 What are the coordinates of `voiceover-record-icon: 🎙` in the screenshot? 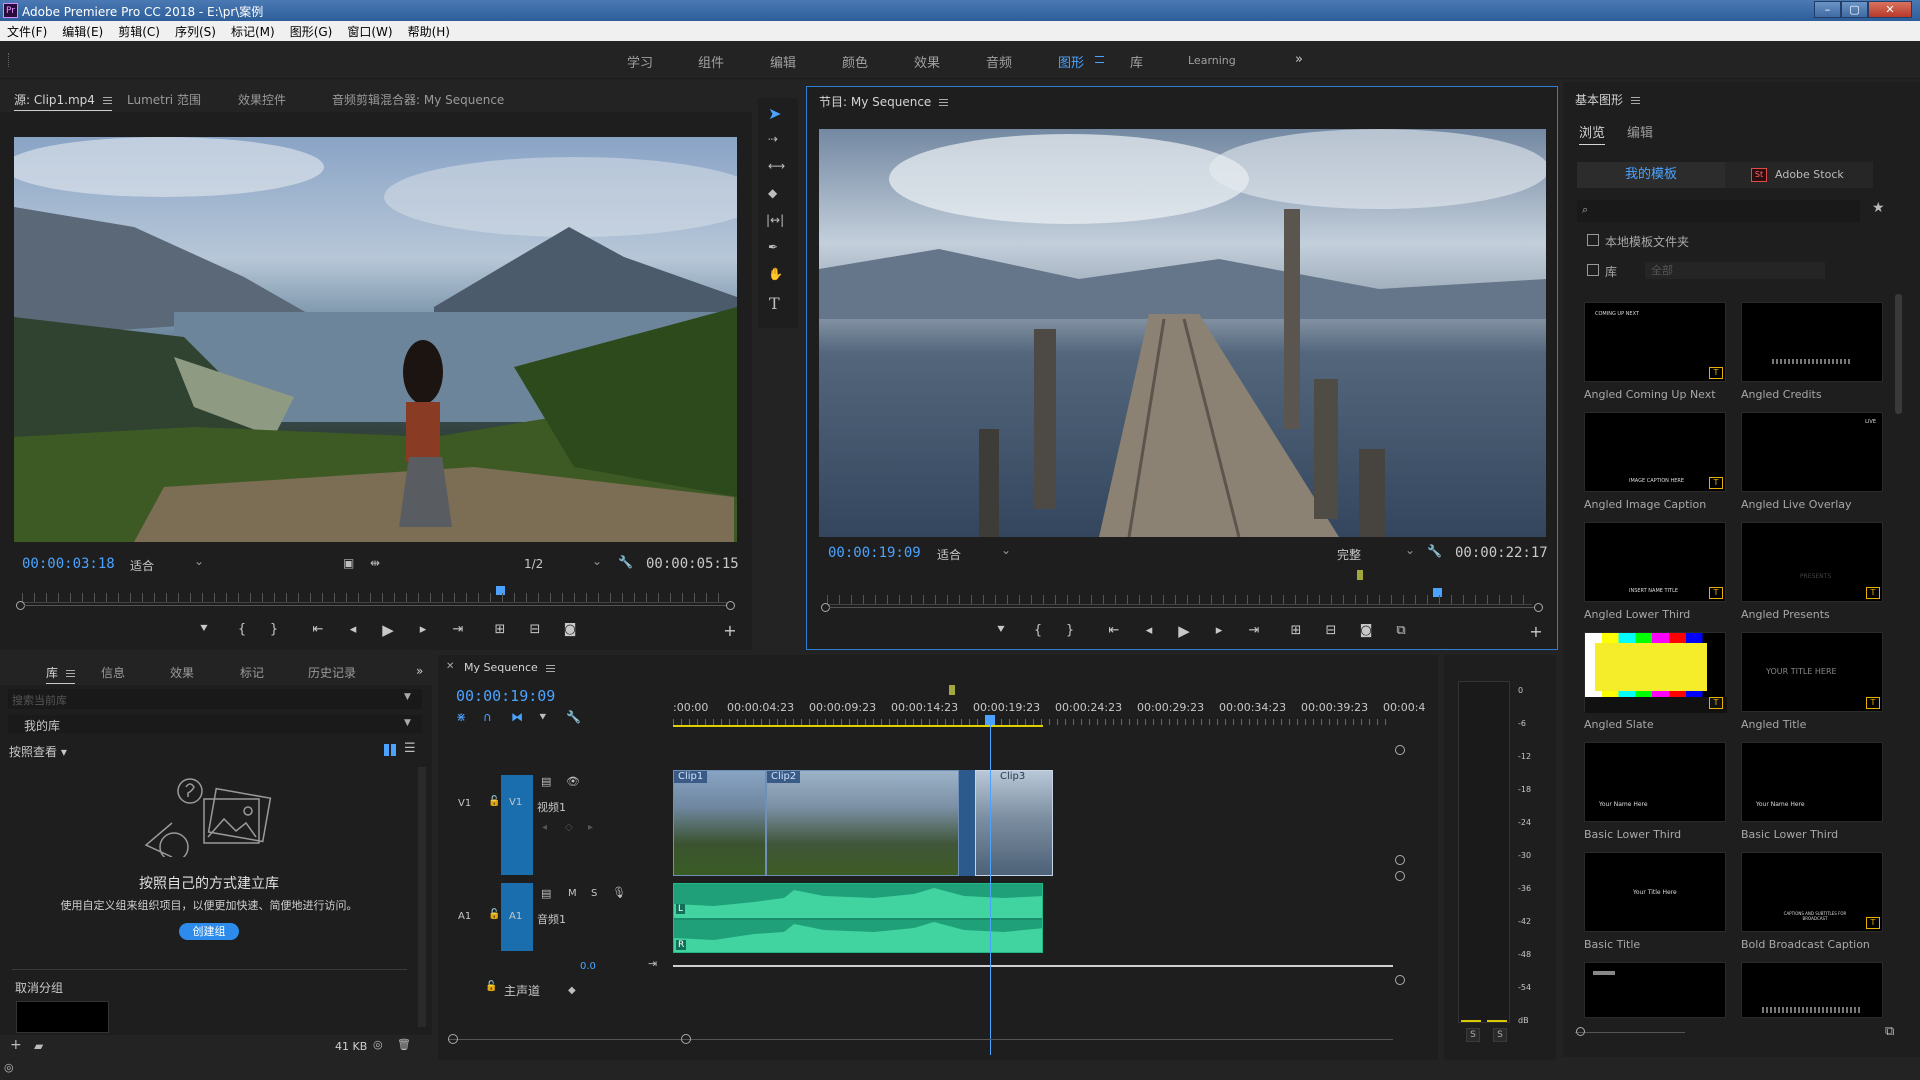 It's located at (619, 892).